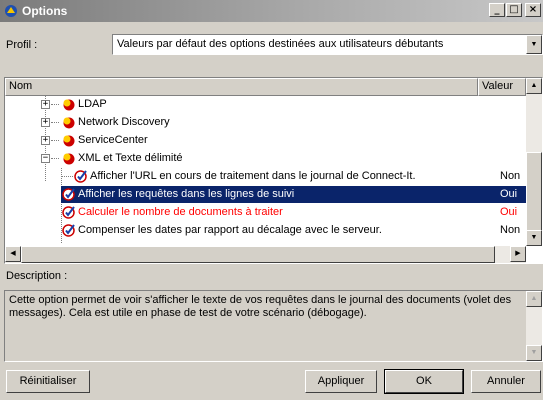 This screenshot has width=543, height=400. What do you see at coordinates (37, 276) in the screenshot?
I see `description-label: Description :` at bounding box center [37, 276].